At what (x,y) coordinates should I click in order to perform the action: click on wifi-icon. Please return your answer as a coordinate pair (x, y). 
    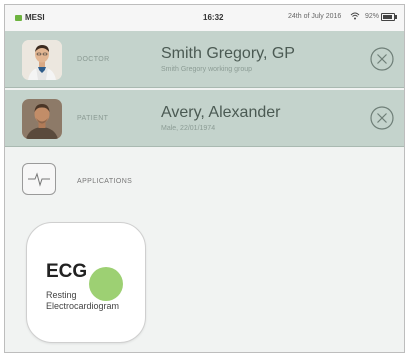
    Looking at the image, I should click on (355, 17).